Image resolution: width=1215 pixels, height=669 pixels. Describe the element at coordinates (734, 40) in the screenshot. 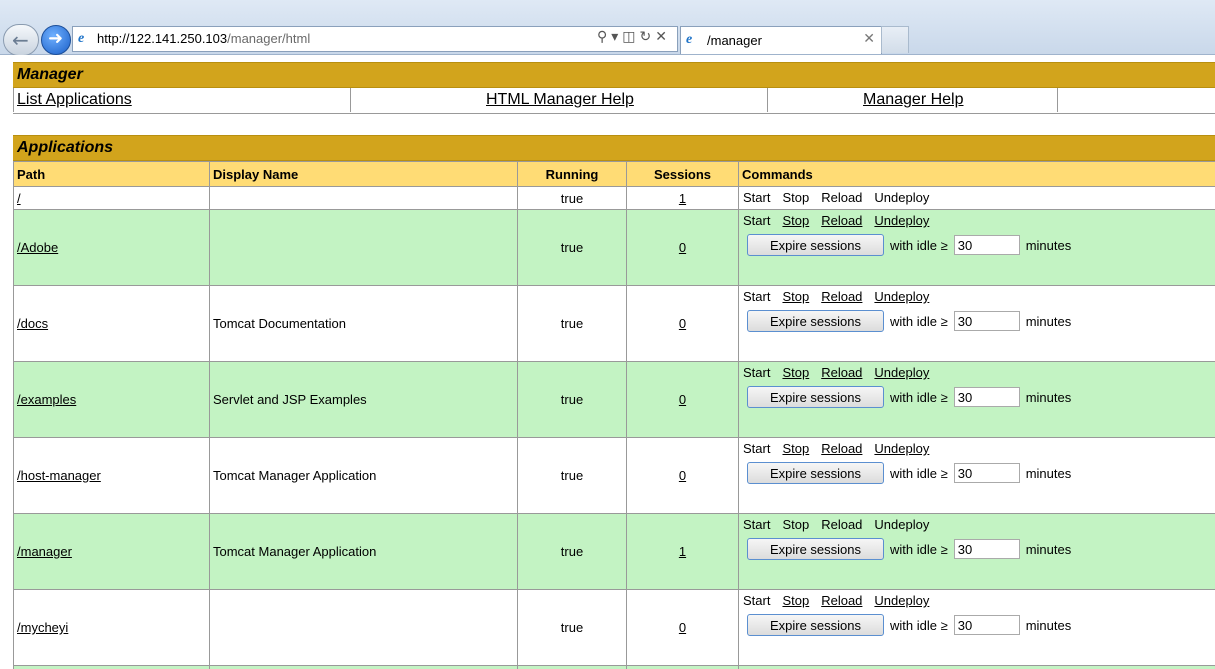

I see `tab-title: /manager` at that location.